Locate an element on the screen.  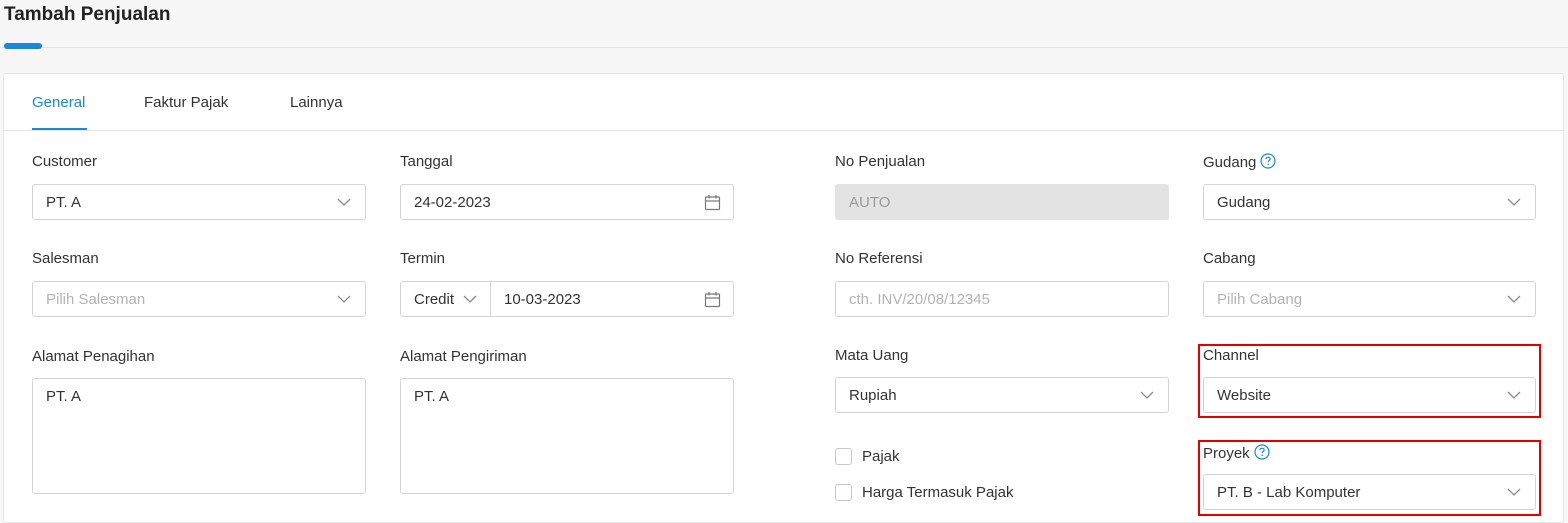
gudang-label-text: Gudang is located at coordinates (1230, 162).